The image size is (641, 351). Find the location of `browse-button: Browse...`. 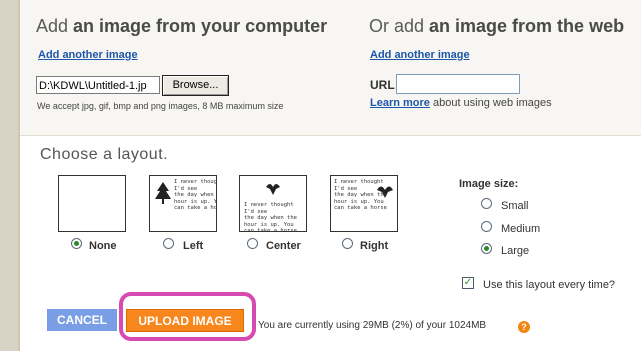

browse-button: Browse... is located at coordinates (195, 85).